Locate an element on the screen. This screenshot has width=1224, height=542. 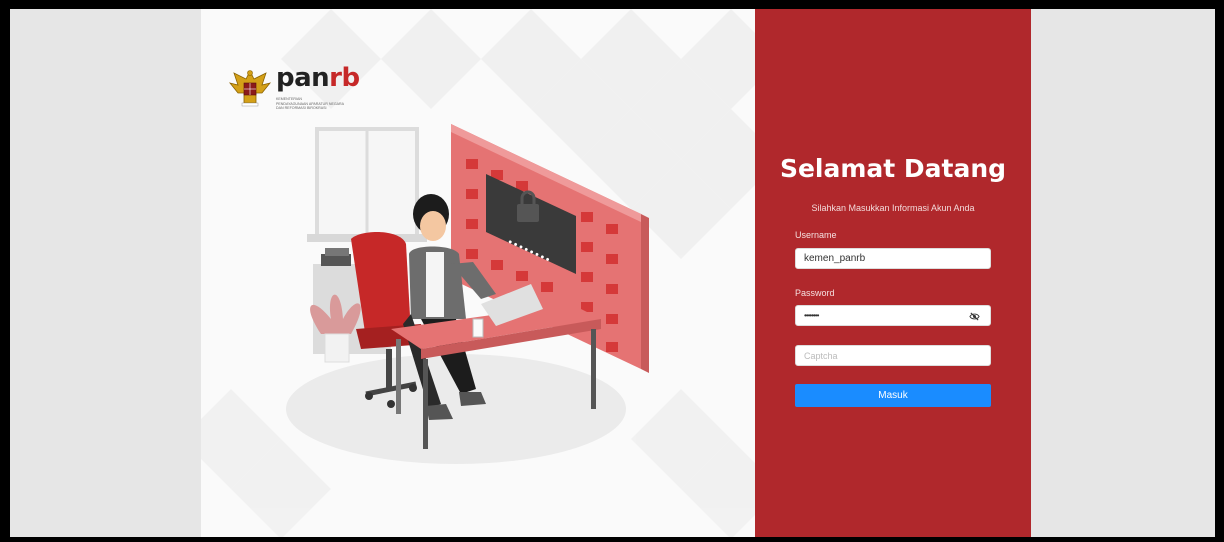
welcome-title: Selamat Datang is located at coordinates (893, 168).